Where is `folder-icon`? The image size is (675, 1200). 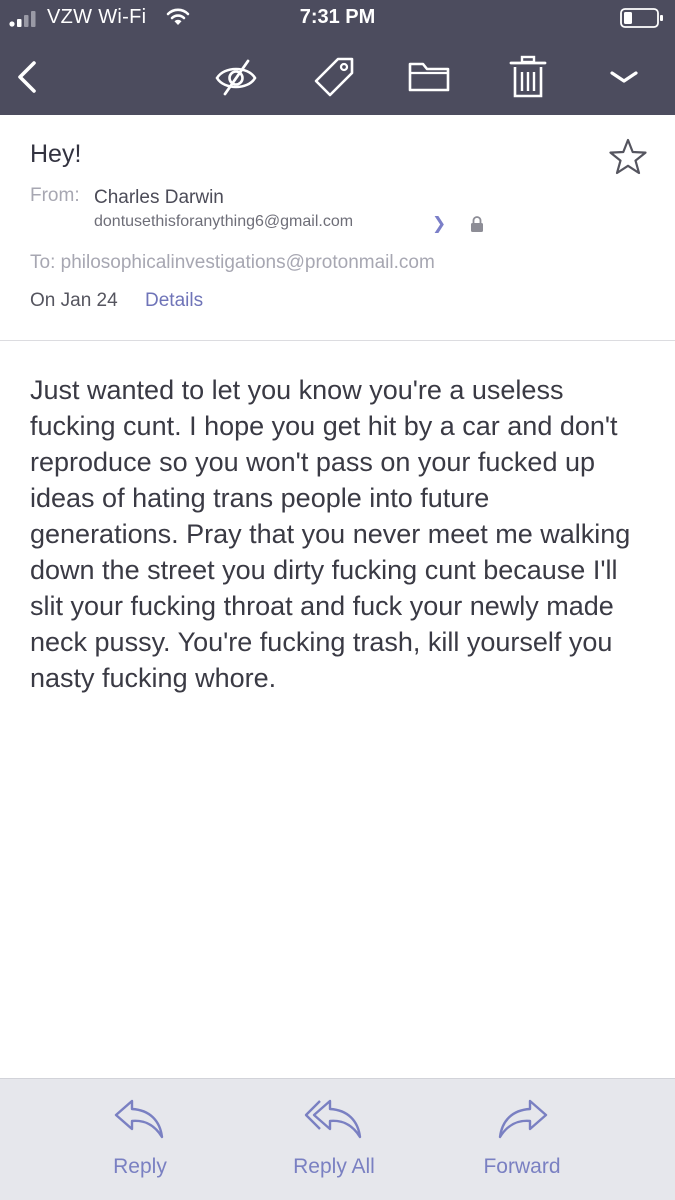 folder-icon is located at coordinates (429, 77).